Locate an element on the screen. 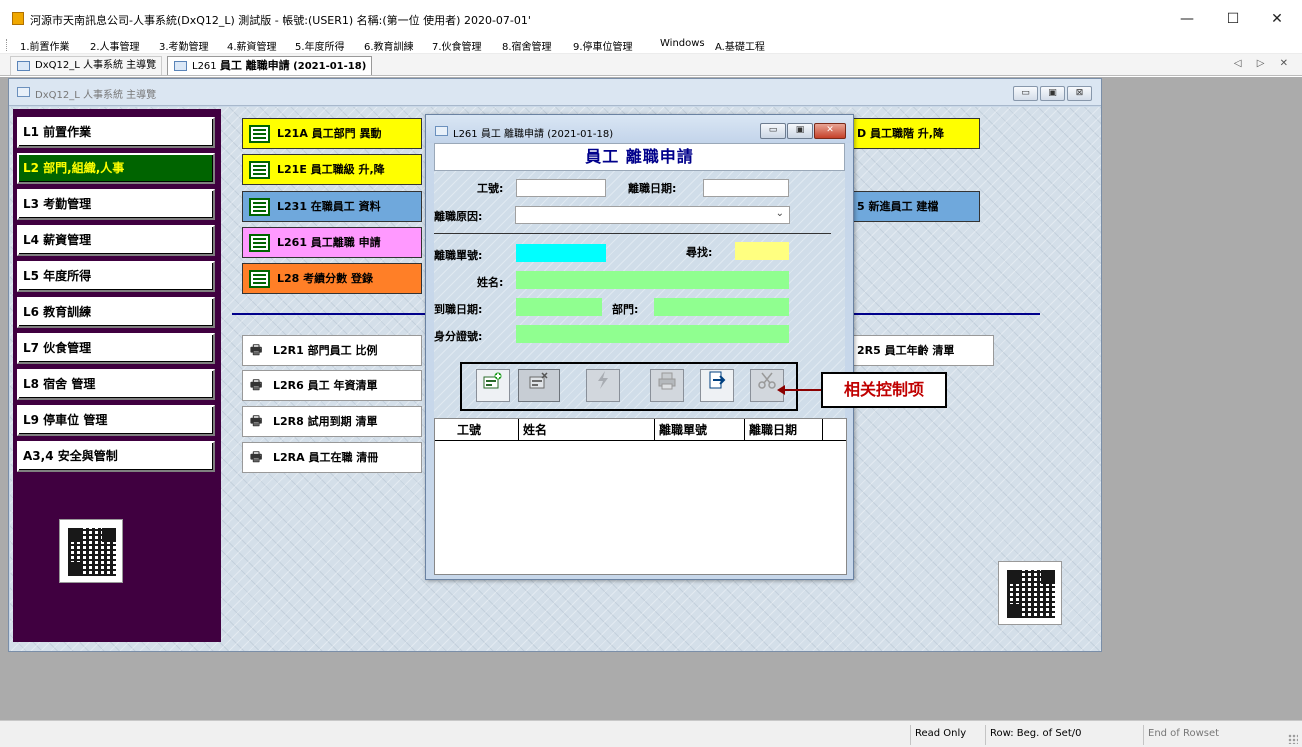 The image size is (1302, 747). report-button-l2r8: 🖶 L2R8 試用到期 清單 is located at coordinates (332, 421).